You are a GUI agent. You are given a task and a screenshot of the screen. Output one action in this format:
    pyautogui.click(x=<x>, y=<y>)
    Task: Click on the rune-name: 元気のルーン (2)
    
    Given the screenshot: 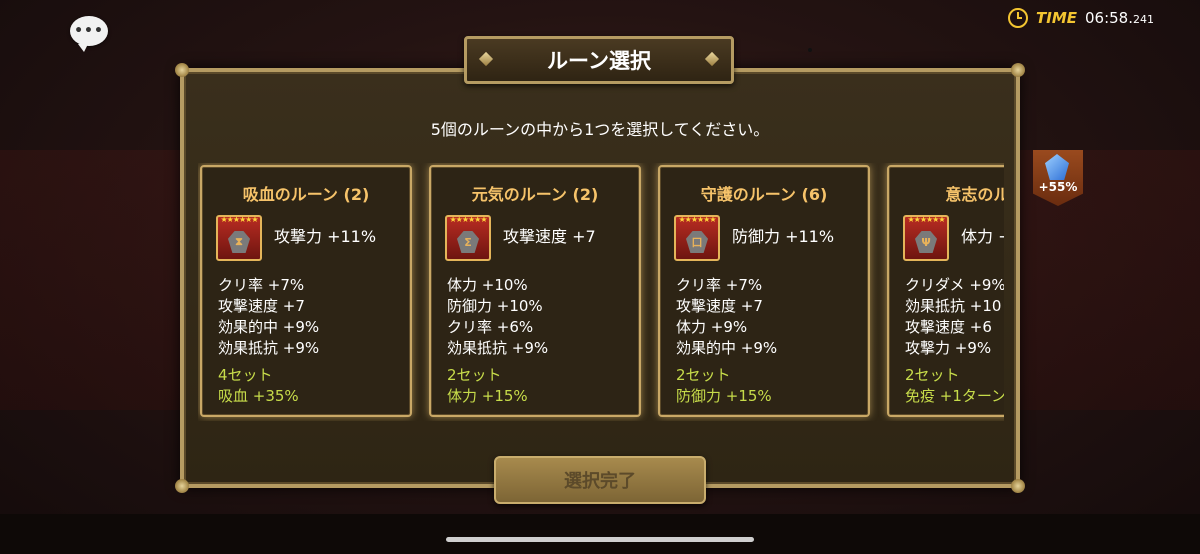 What is the action you would take?
    pyautogui.click(x=535, y=194)
    